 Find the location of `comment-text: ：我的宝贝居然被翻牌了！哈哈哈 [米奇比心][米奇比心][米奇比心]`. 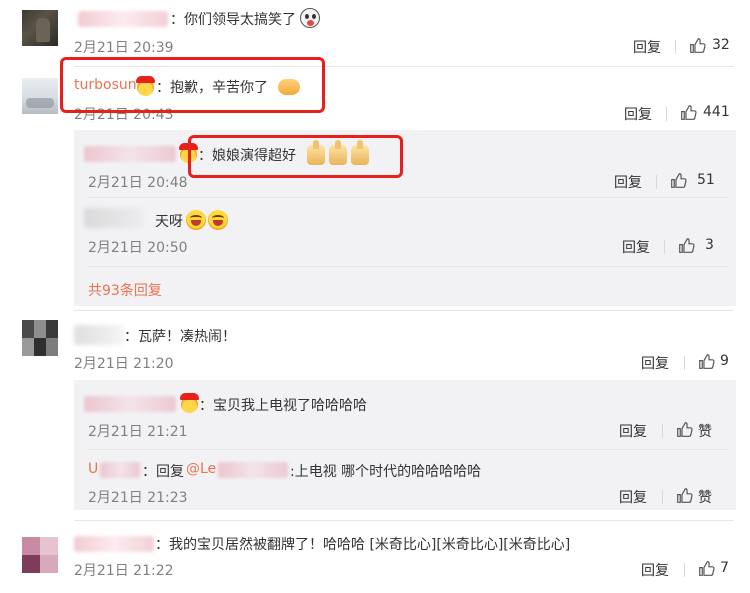

comment-text: ：我的宝贝居然被翻牌了！哈哈哈 [米奇比心][米奇比心][米奇比心] is located at coordinates (363, 545).